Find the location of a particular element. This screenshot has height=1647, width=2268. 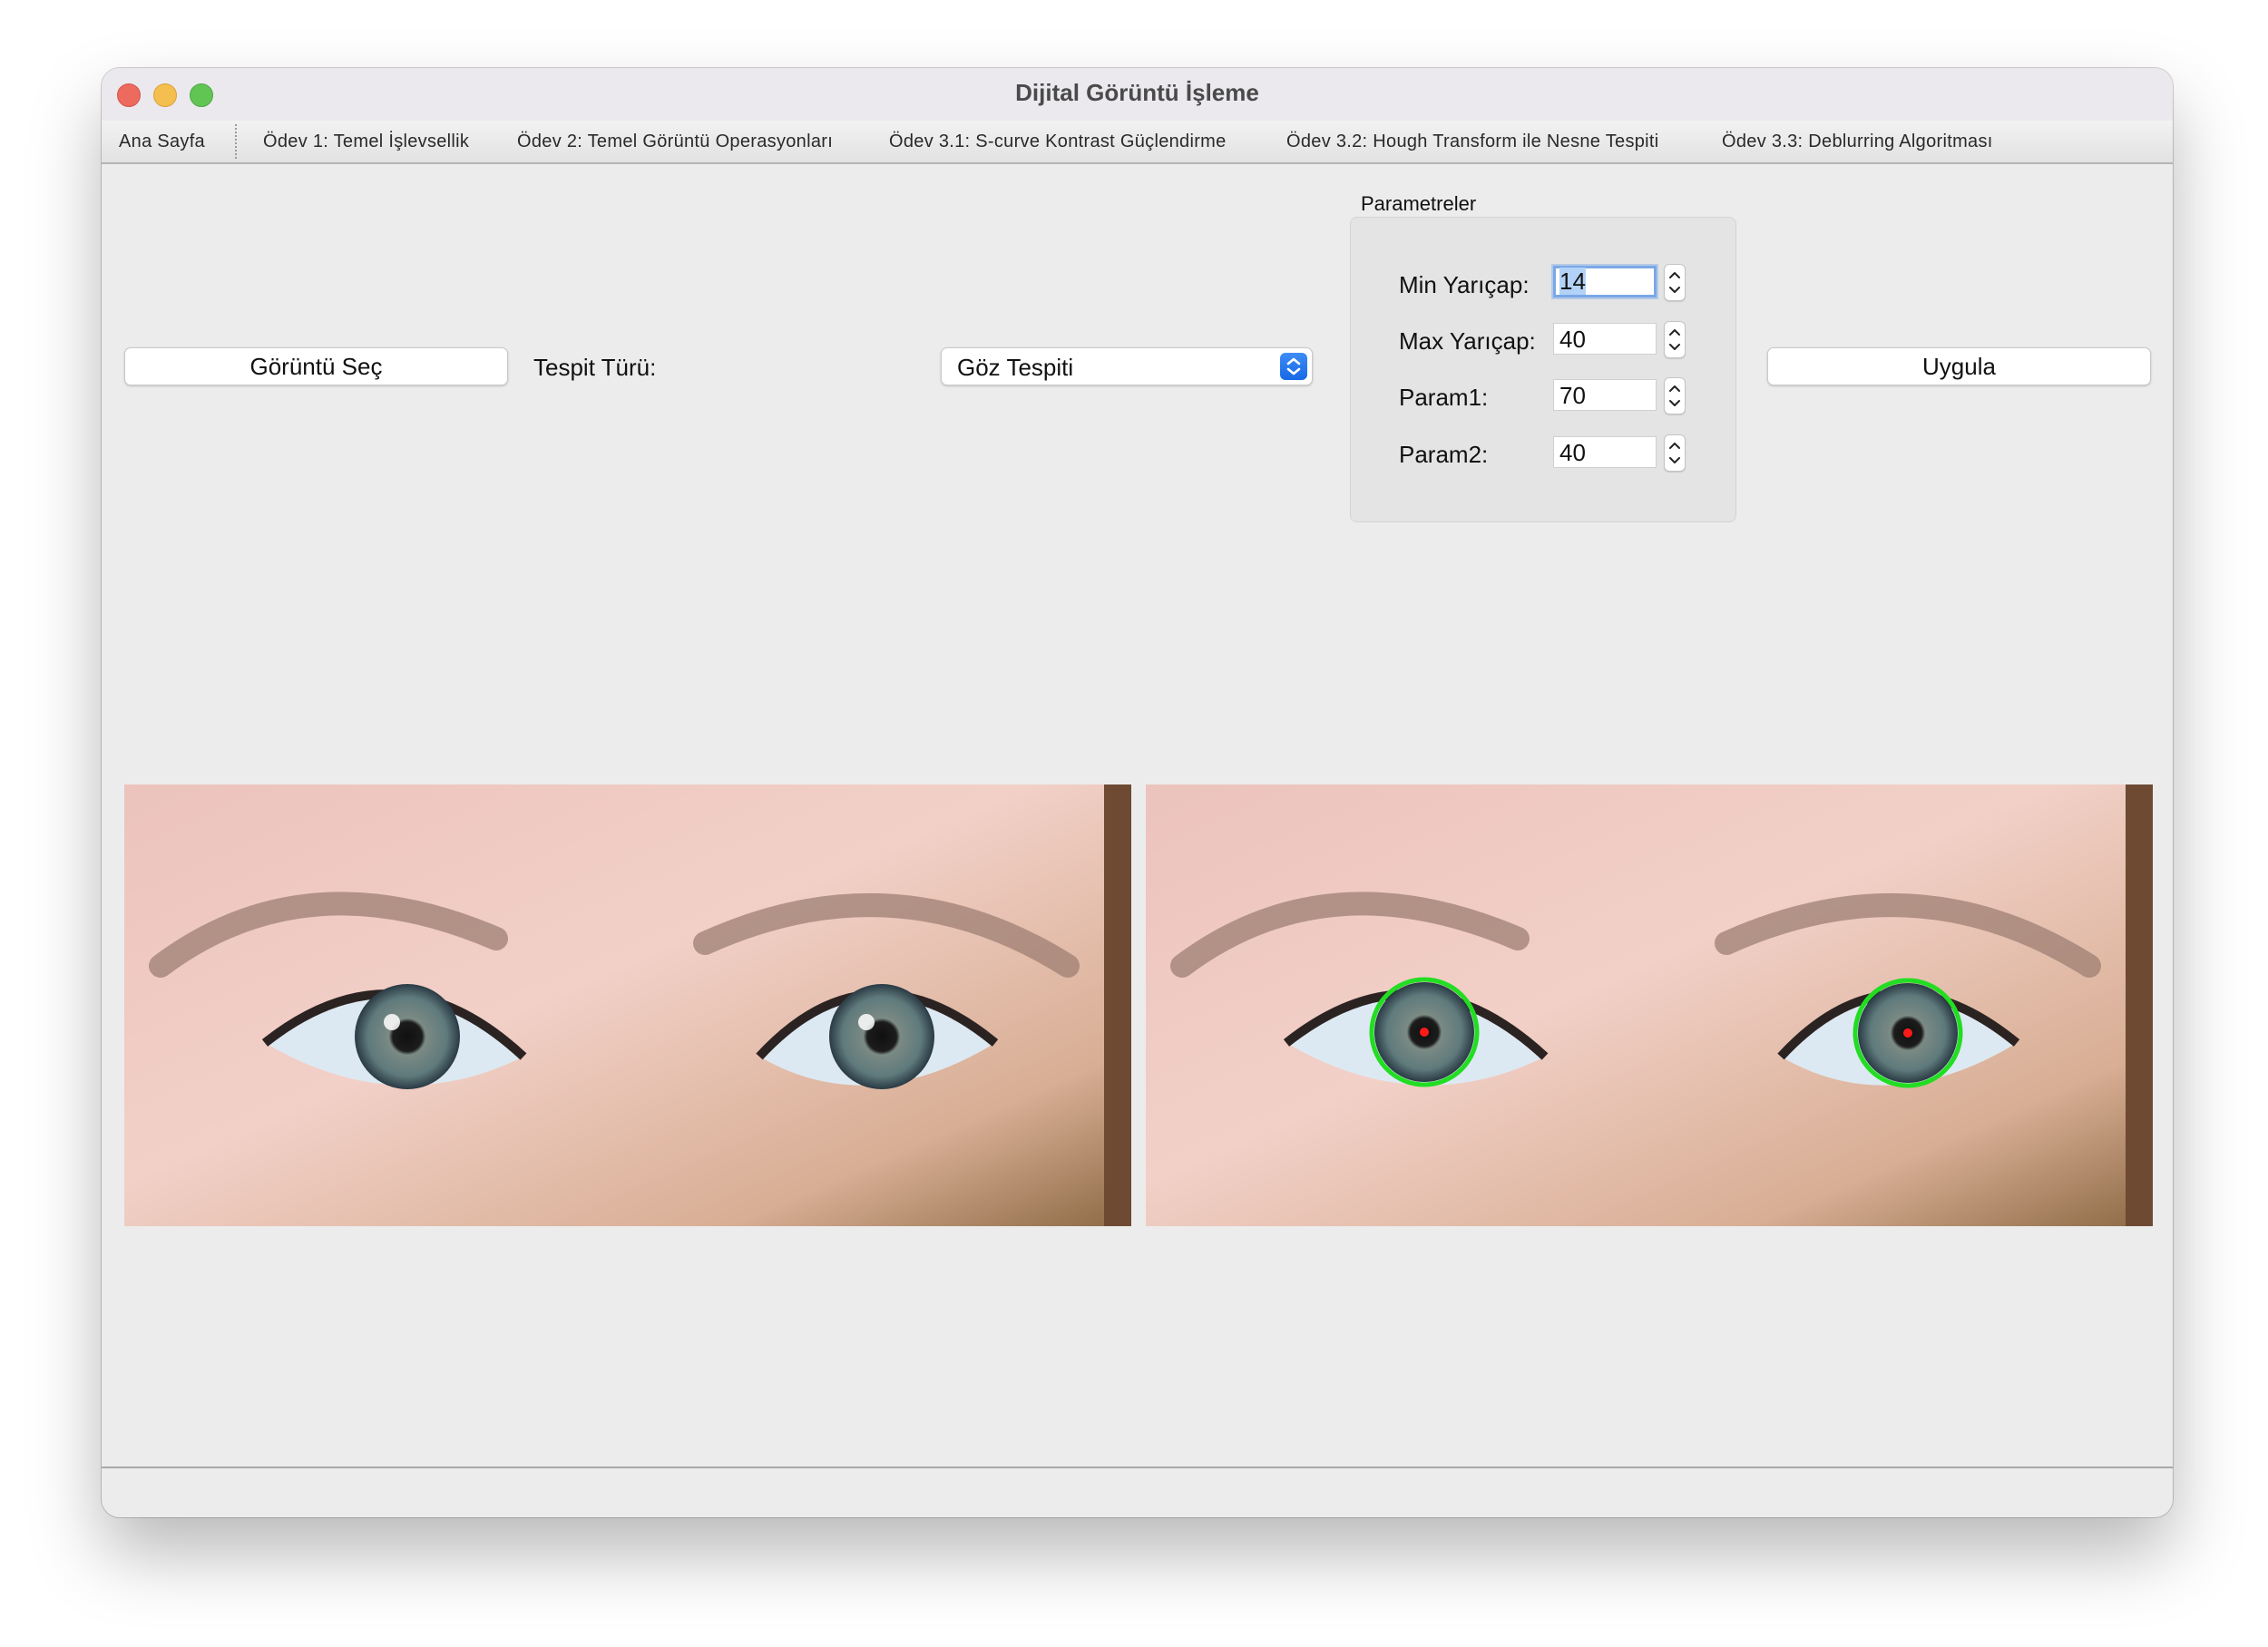

title-bar: Dijital Görüntü İşleme is located at coordinates (1138, 95).